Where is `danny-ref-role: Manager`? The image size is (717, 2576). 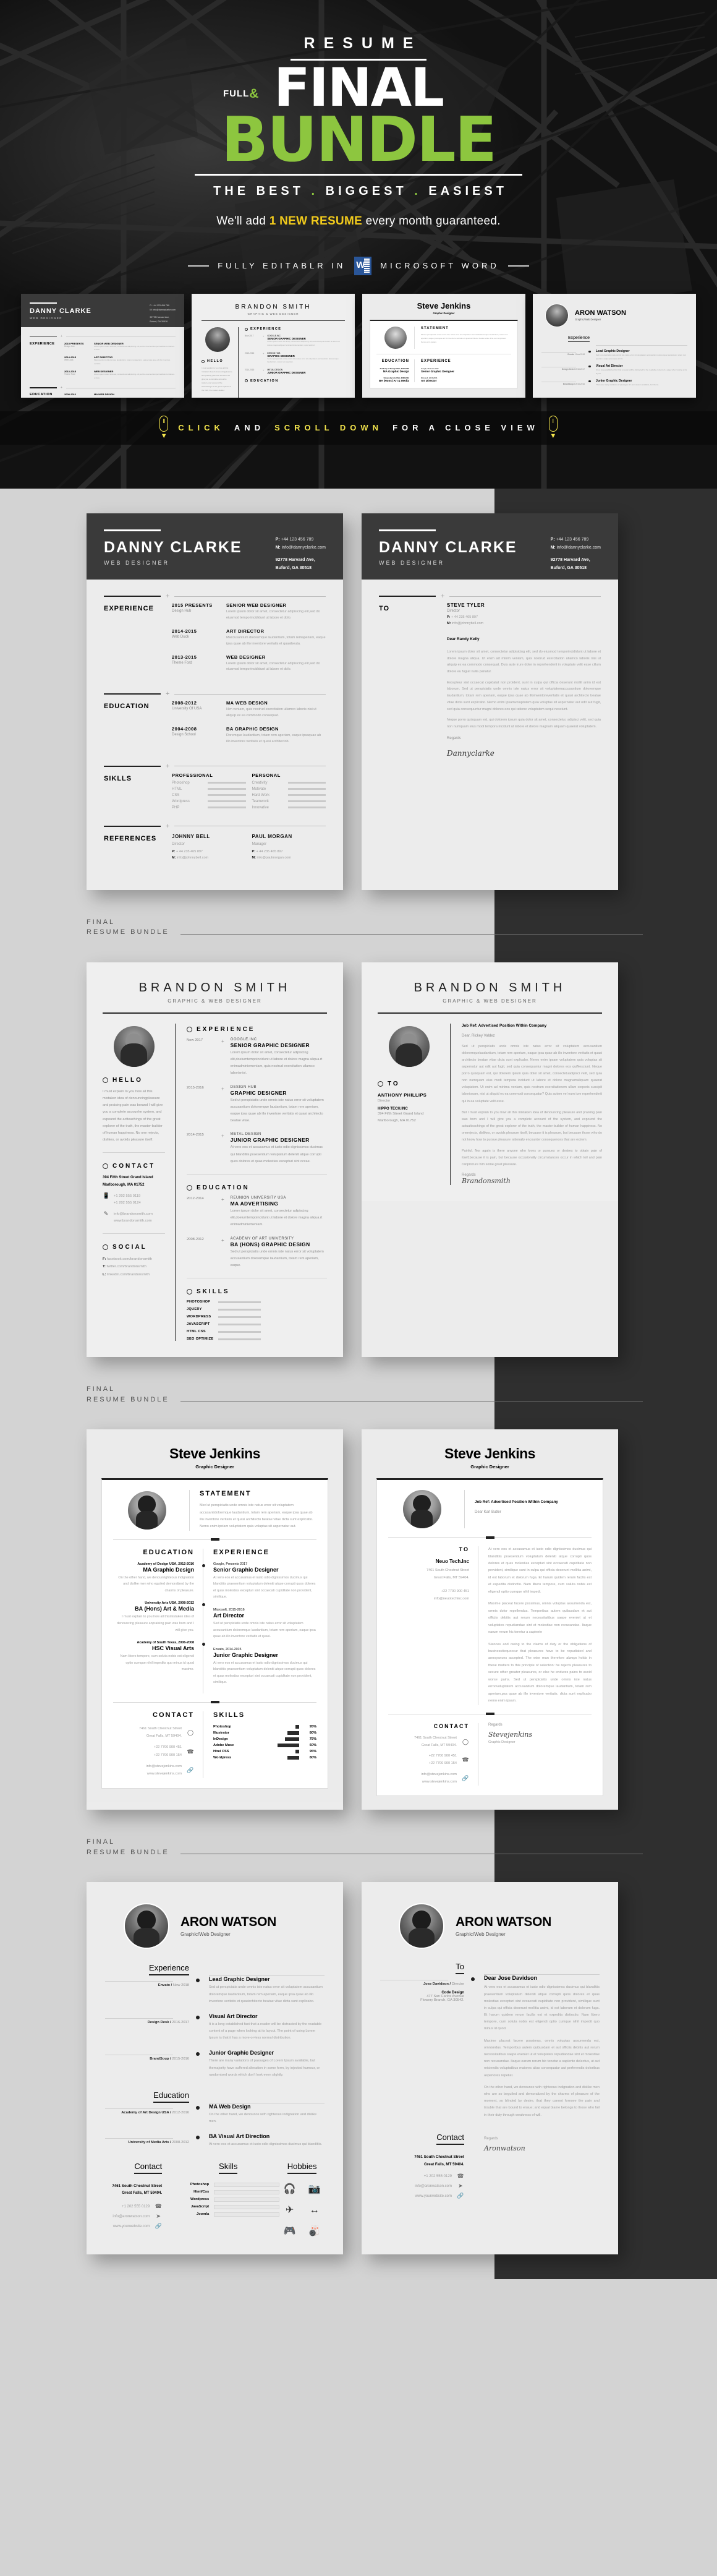
danny-ref-role: Manager is located at coordinates (259, 844).